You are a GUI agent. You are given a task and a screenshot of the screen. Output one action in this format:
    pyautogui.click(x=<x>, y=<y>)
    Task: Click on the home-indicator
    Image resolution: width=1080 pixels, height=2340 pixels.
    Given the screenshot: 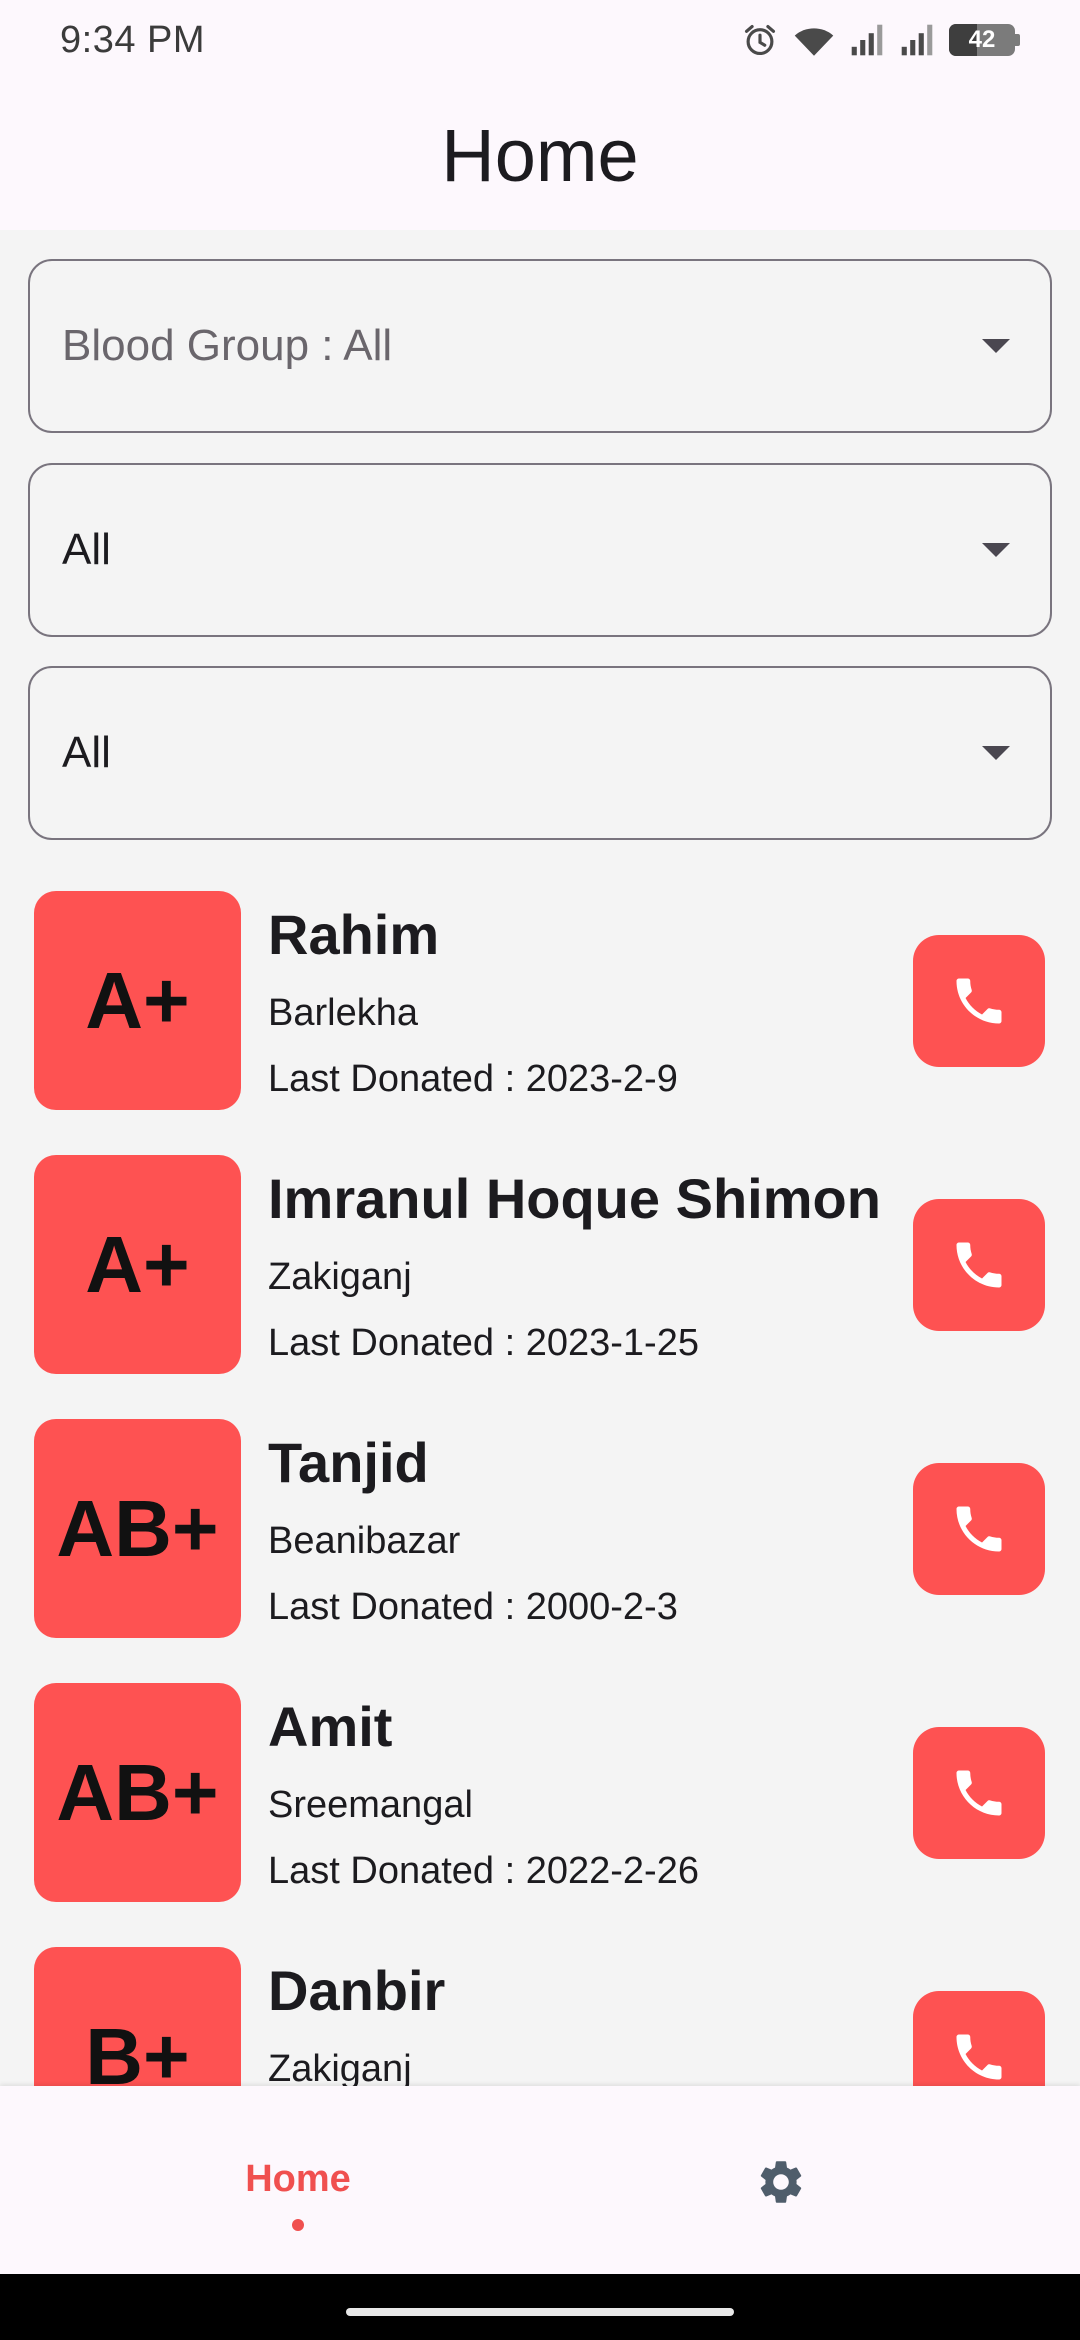 What is the action you would take?
    pyautogui.click(x=540, y=2312)
    